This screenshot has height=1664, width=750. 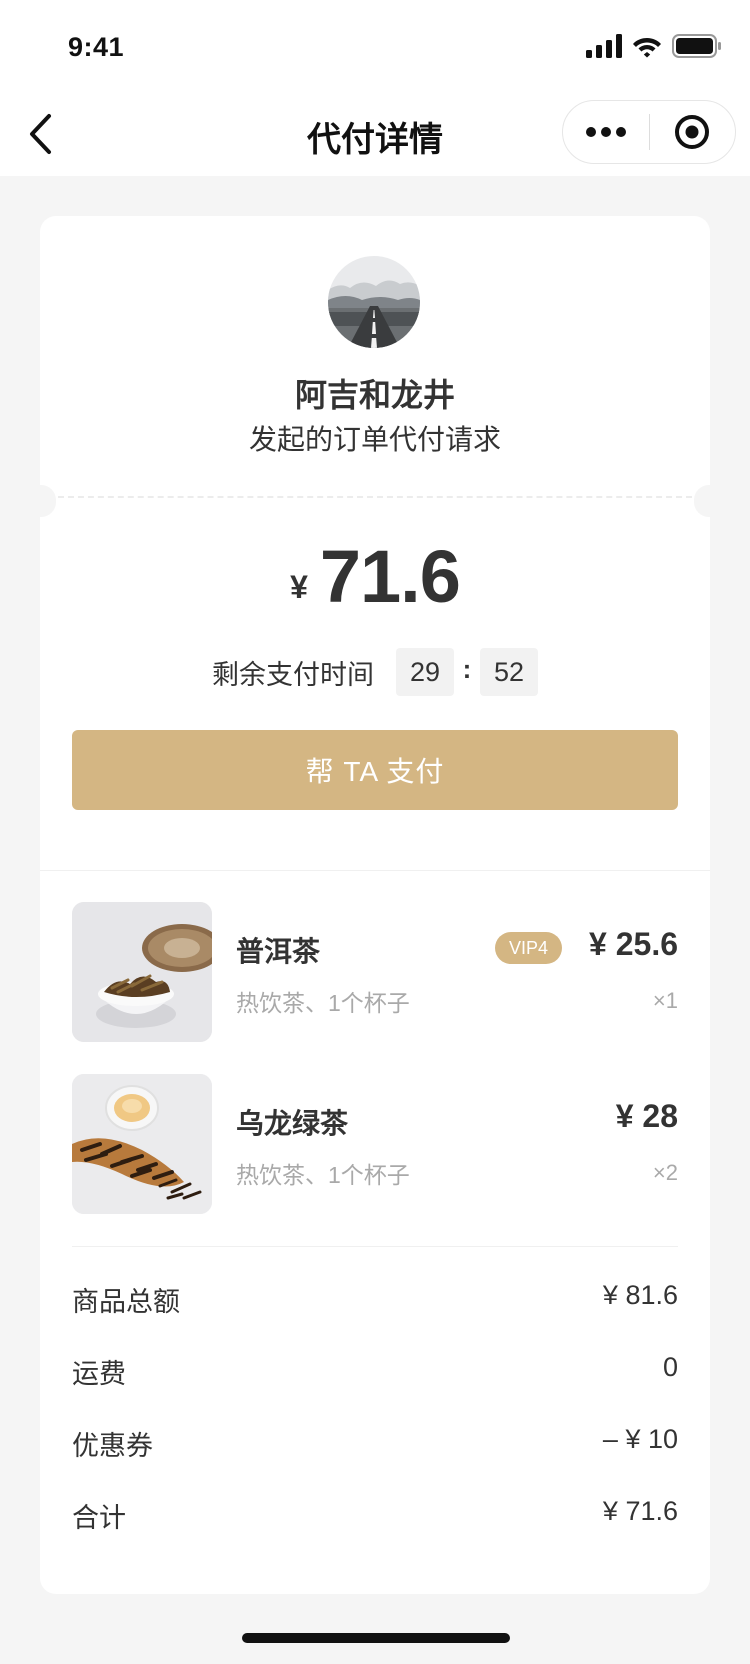 I want to click on item-price: ¥ 25.6, so click(x=633, y=944).